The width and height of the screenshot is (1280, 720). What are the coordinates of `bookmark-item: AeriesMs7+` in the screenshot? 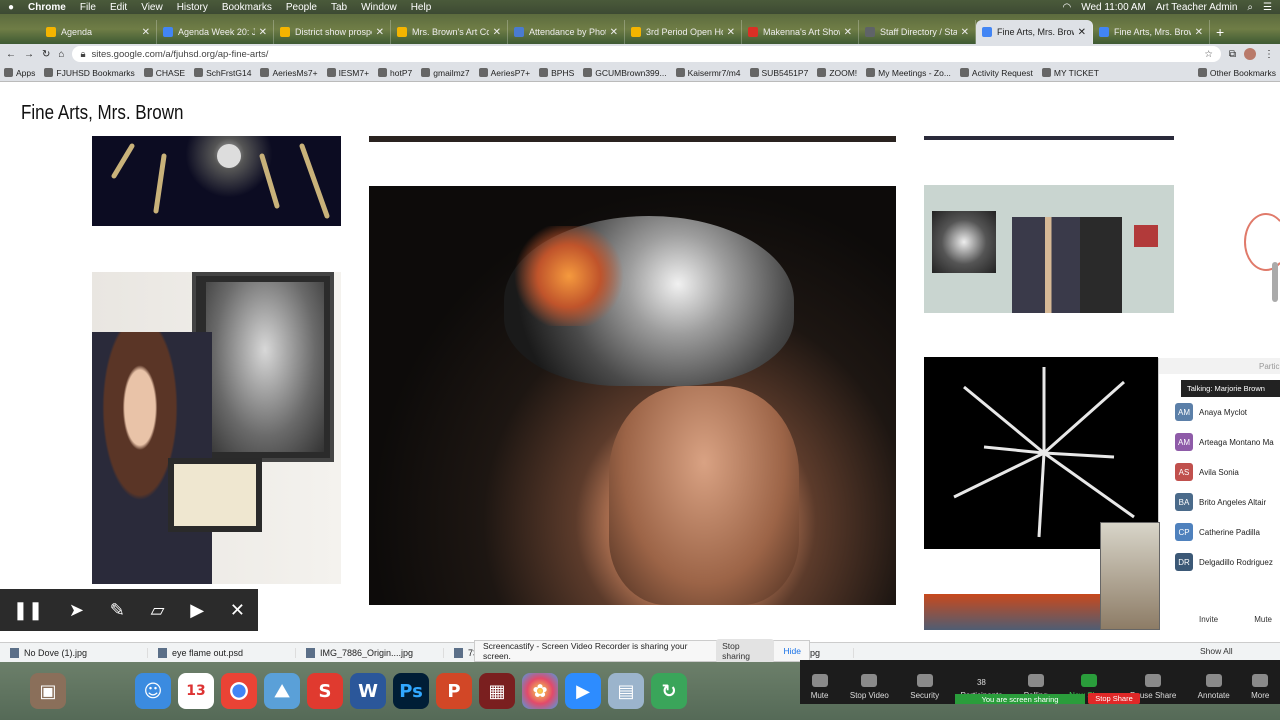 It's located at (289, 73).